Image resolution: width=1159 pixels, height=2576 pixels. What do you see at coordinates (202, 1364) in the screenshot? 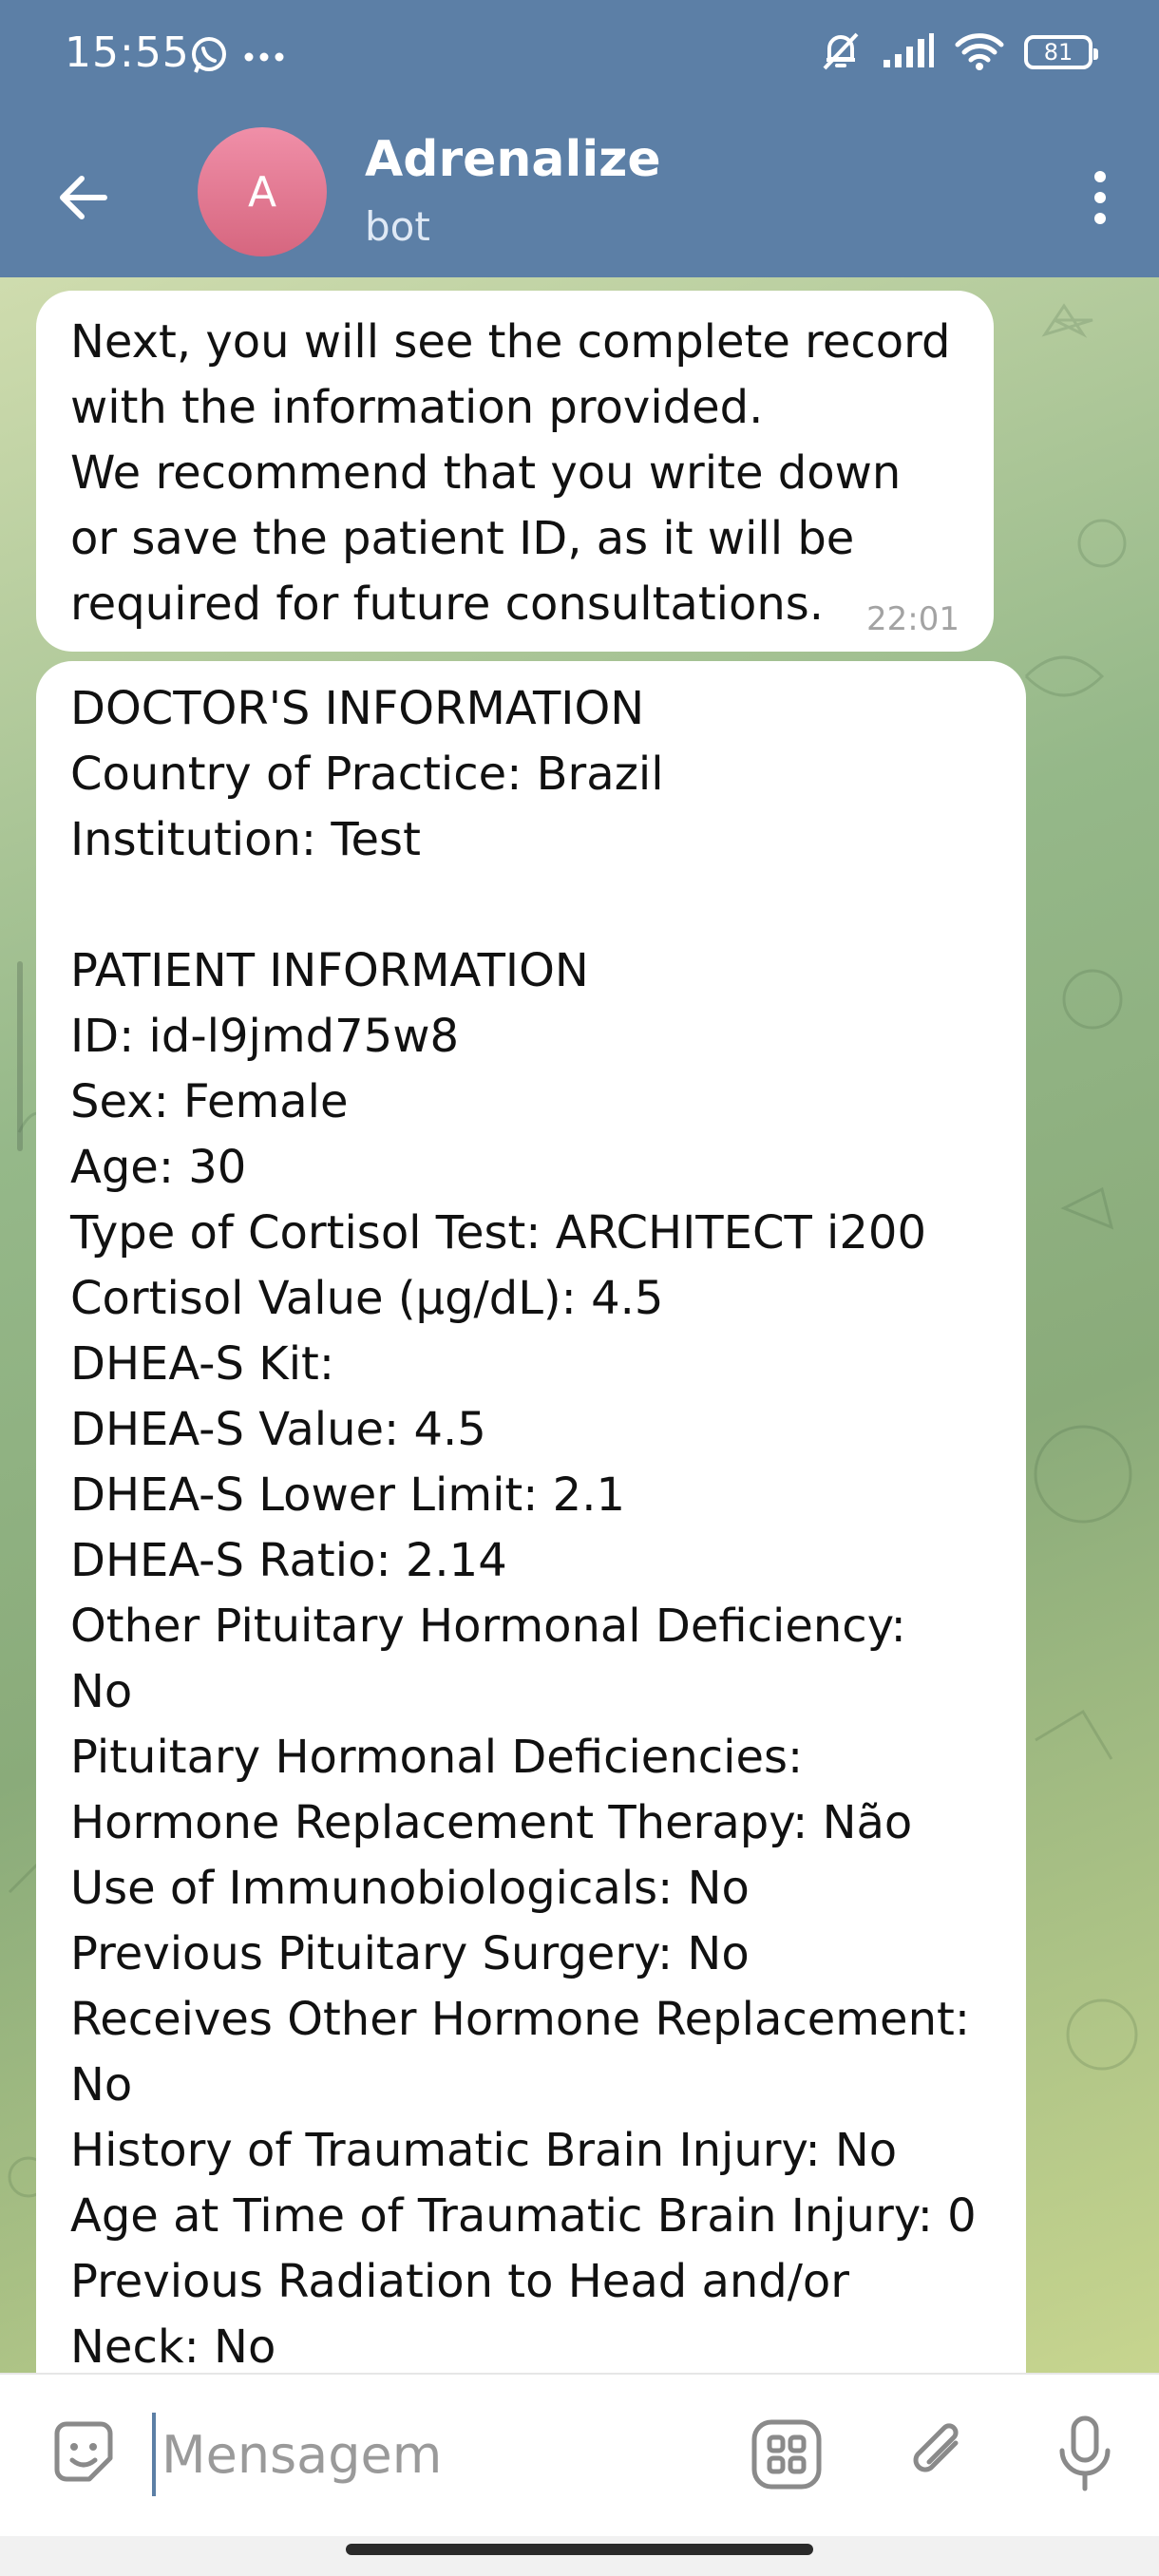
I see `message-line: DHEA-S Kit:` at bounding box center [202, 1364].